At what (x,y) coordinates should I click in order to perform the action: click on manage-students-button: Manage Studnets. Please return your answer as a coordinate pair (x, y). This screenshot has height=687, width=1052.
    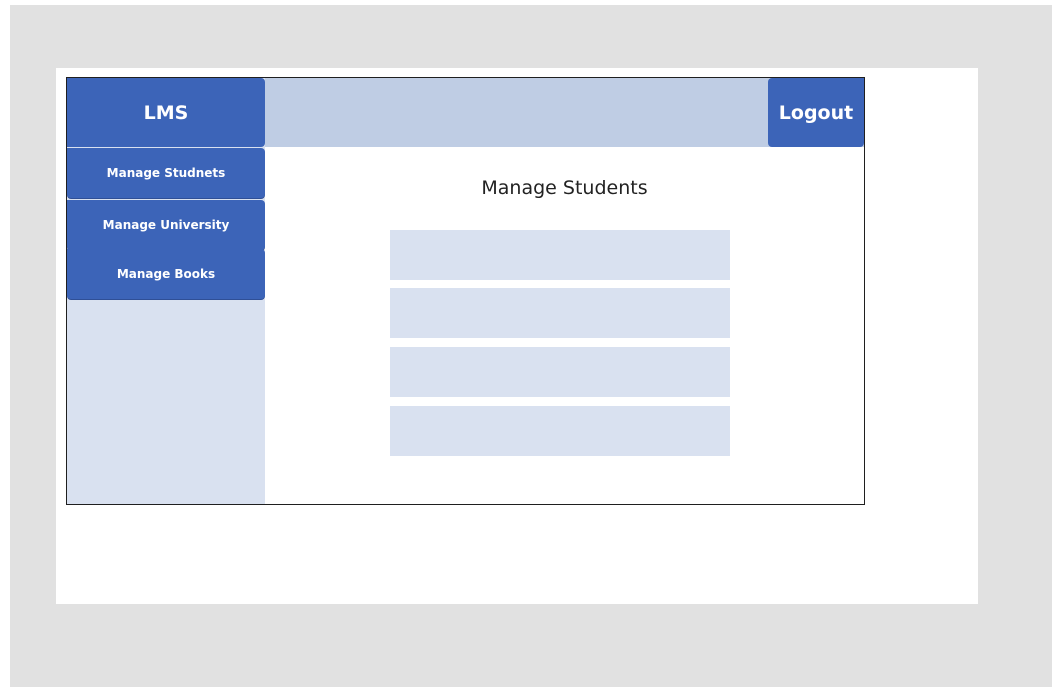
    Looking at the image, I should click on (166, 173).